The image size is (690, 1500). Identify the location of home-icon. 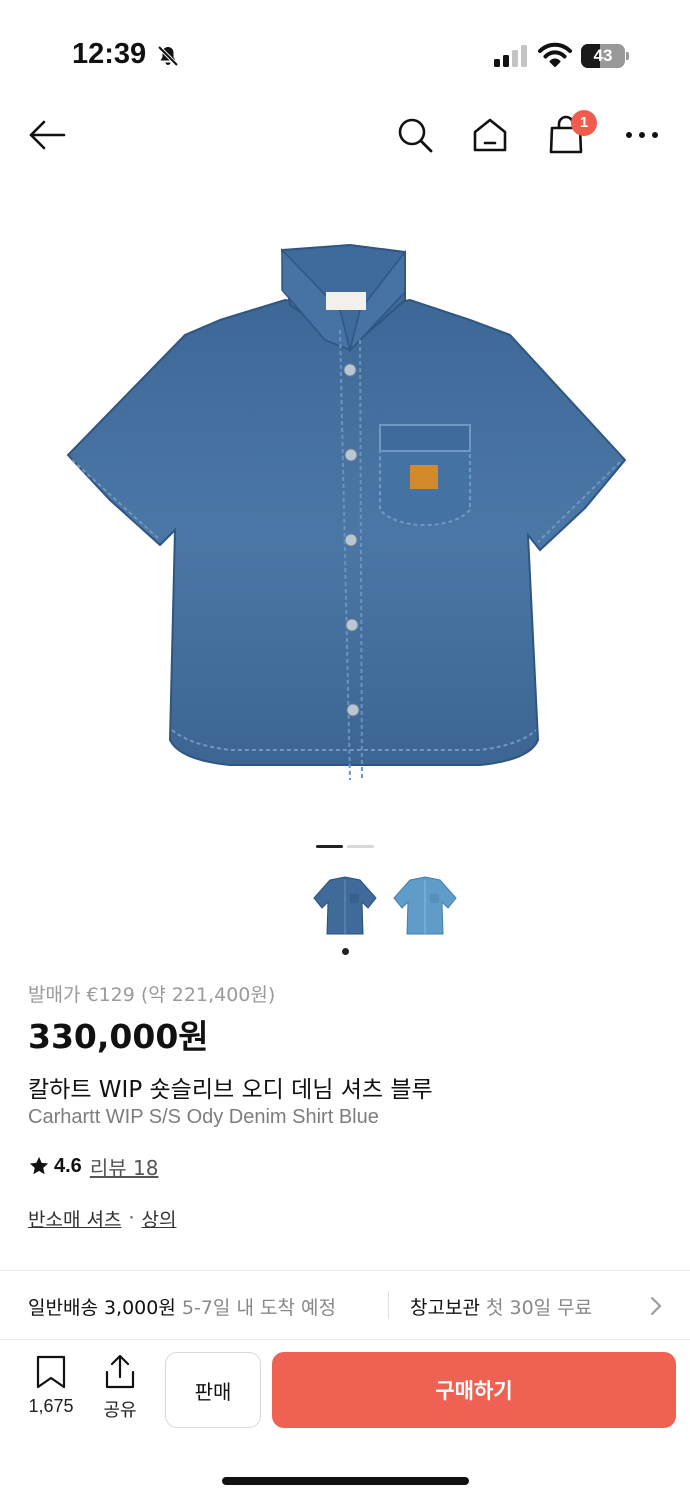
(490, 135).